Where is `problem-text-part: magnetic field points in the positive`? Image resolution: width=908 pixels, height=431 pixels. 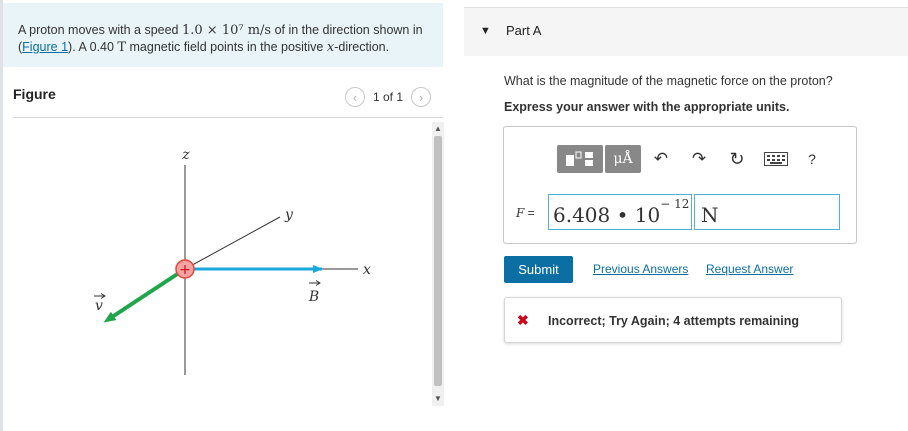
problem-text-part: magnetic field points in the positive is located at coordinates (226, 47).